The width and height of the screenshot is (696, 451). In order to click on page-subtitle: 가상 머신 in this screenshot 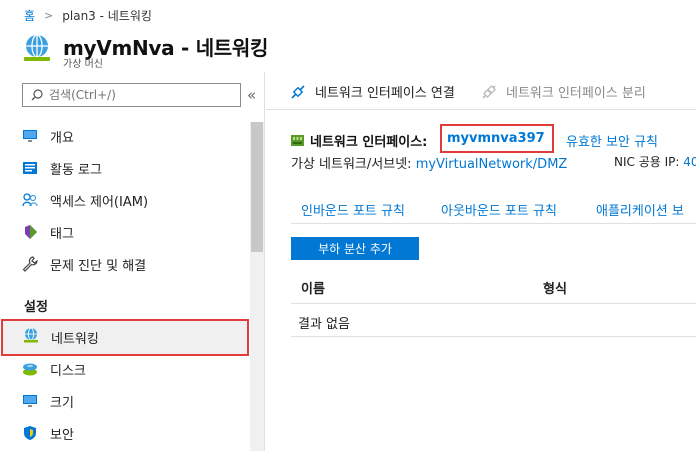, I will do `click(83, 64)`.